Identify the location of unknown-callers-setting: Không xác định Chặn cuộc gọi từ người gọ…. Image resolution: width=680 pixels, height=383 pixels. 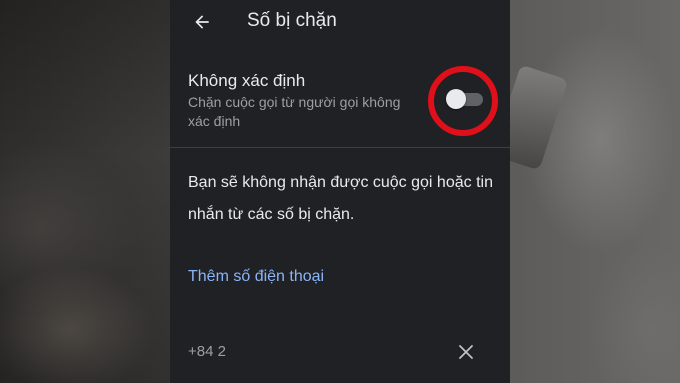
(340, 103).